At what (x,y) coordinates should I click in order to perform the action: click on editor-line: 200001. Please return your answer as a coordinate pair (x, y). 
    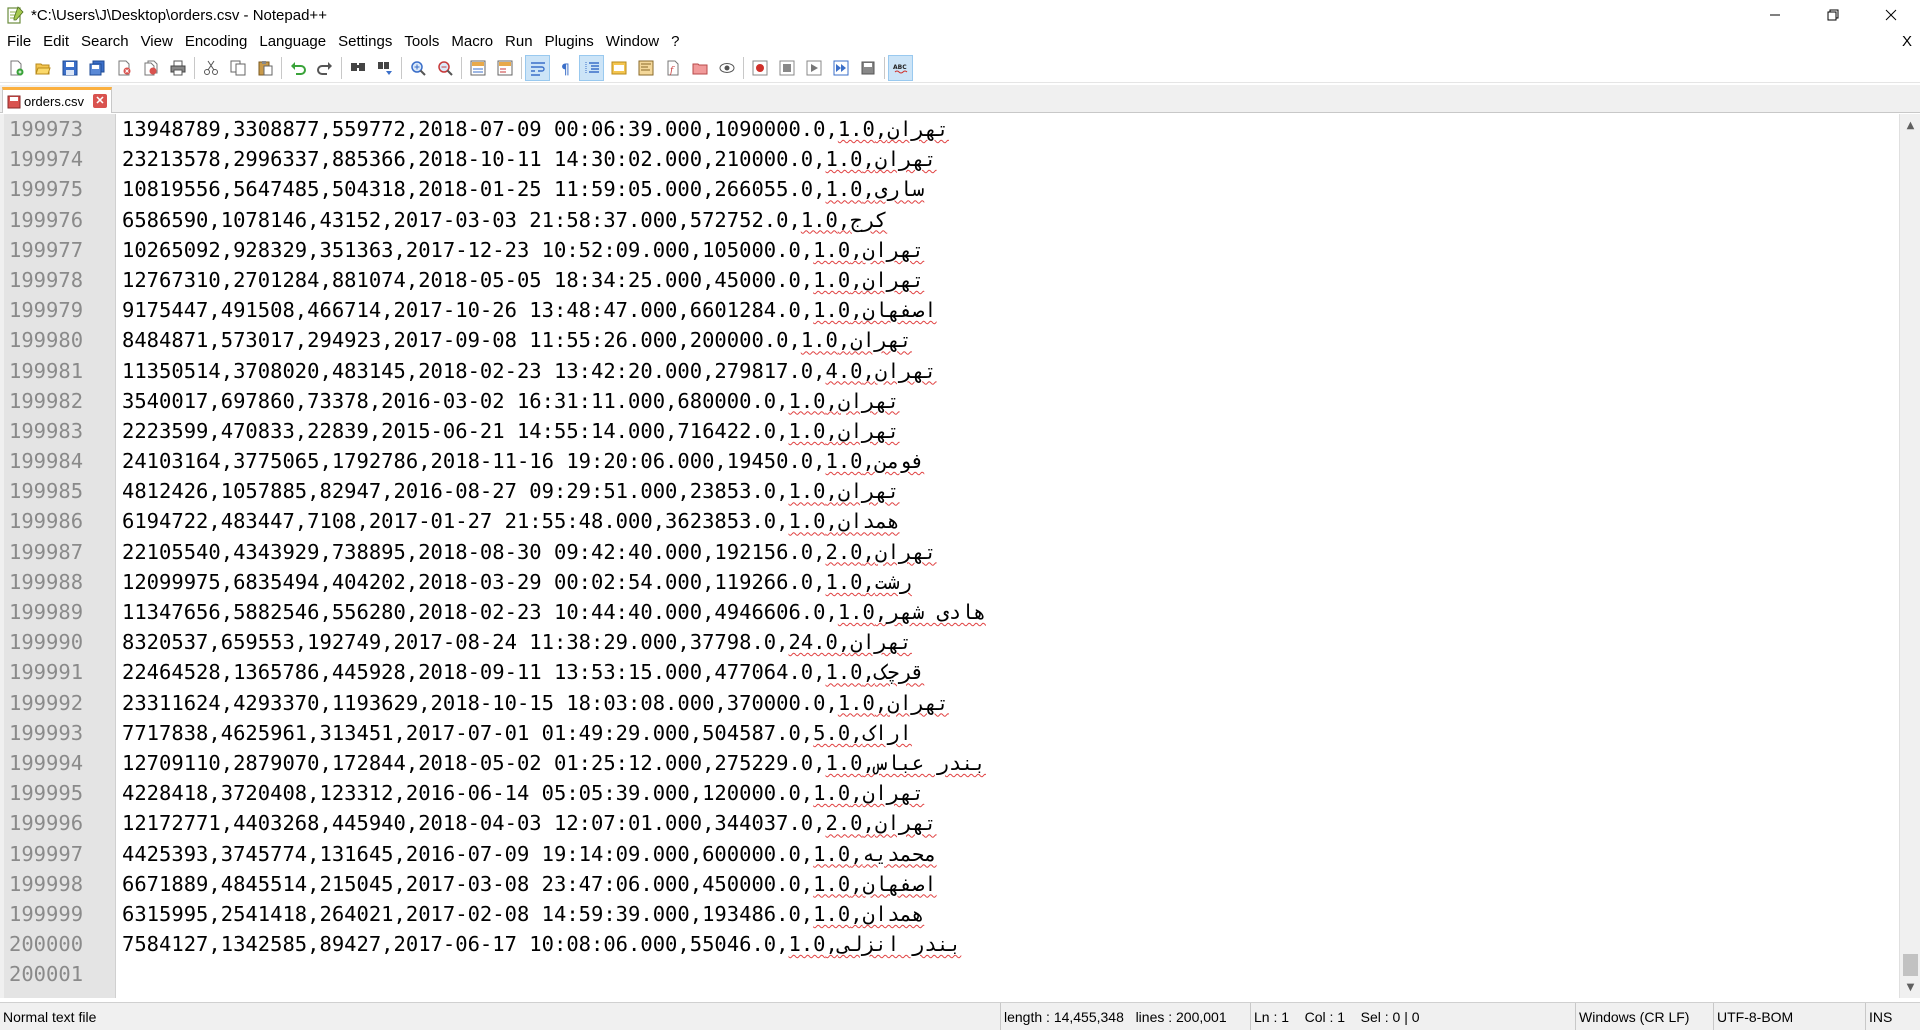
    Looking at the image, I should click on (944, 974).